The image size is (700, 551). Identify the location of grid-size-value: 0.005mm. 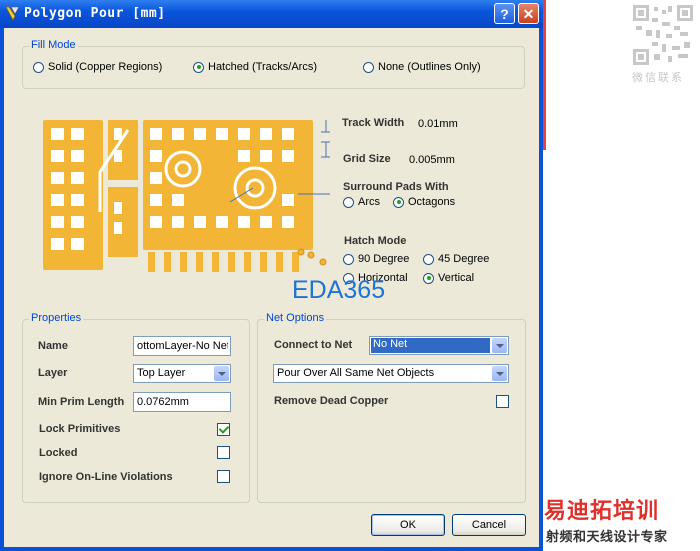
(432, 160).